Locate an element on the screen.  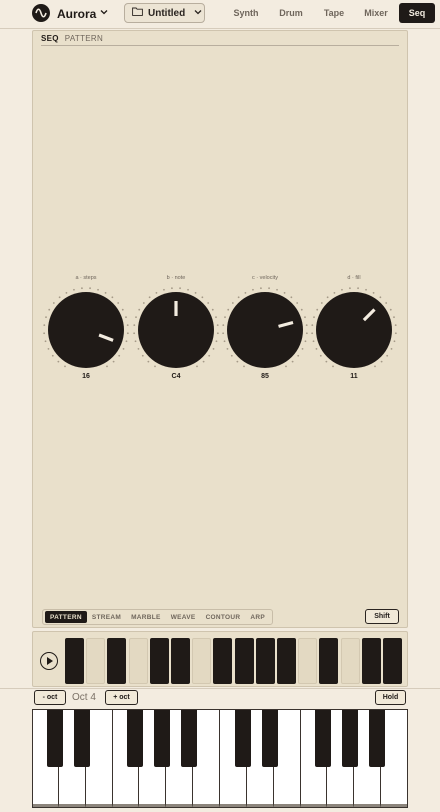
piano-keyboard is located at coordinates (220, 758).